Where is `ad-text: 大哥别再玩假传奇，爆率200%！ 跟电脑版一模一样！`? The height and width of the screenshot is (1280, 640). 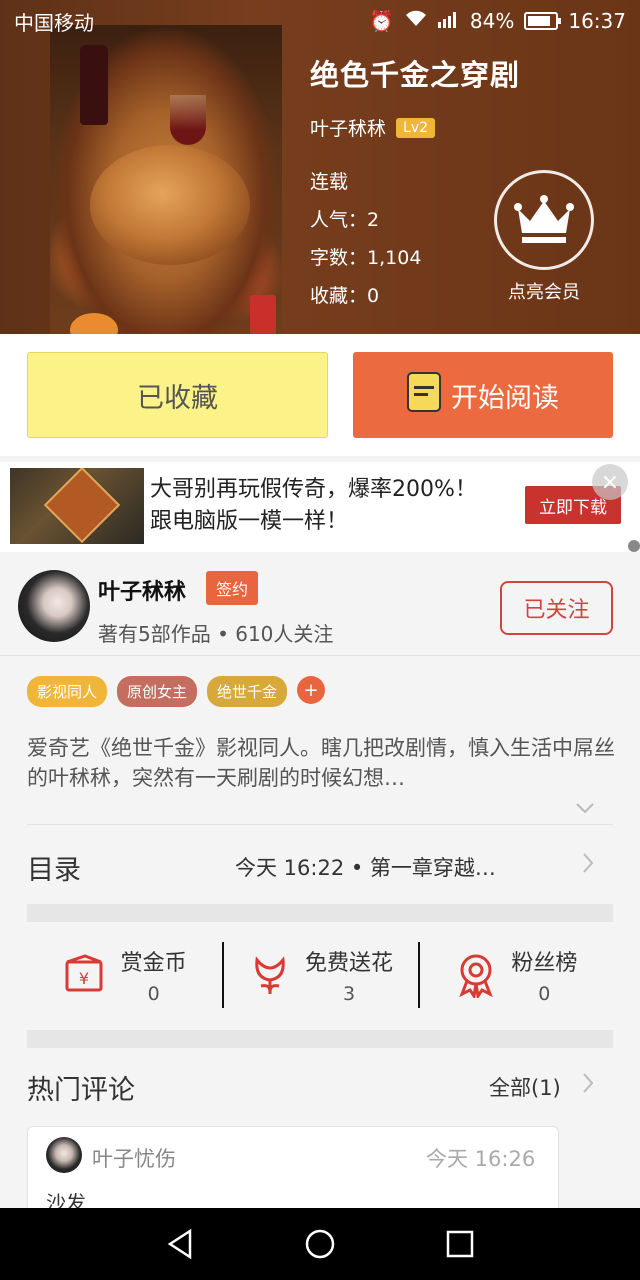 ad-text: 大哥别再玩假传奇，爆率200%！ 跟电脑版一模一样！ is located at coordinates (313, 505).